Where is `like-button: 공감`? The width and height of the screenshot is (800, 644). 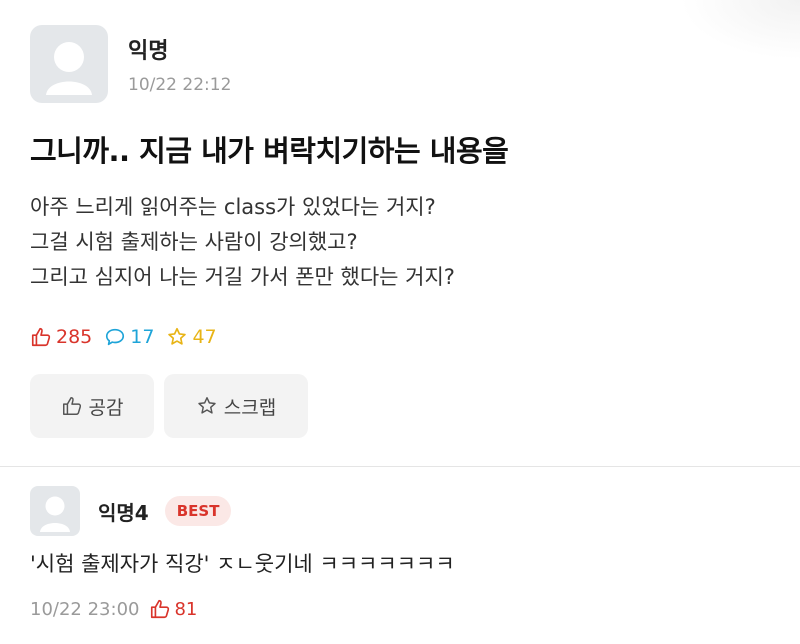
like-button: 공감 is located at coordinates (92, 406).